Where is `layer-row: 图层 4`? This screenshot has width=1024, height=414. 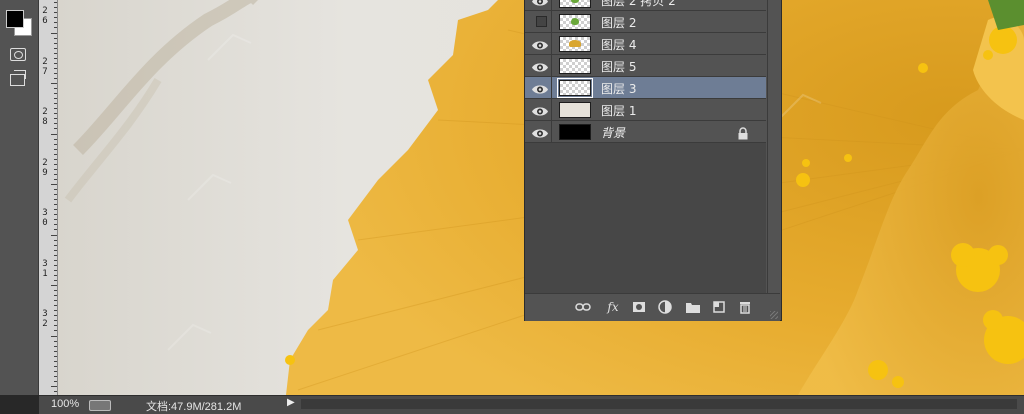
layer-row: 图层 4 is located at coordinates (645, 44).